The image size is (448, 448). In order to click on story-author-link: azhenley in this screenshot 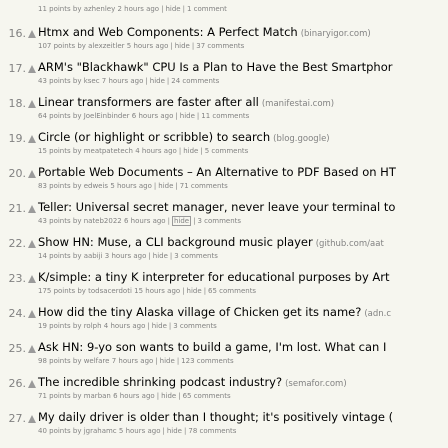, I will do `click(100, 9)`.